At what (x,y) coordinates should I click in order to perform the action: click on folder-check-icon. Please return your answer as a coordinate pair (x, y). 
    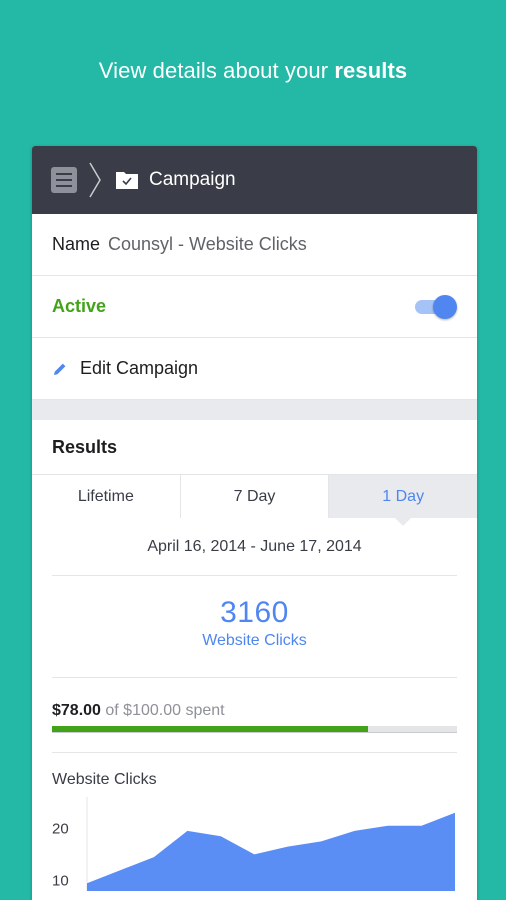
    Looking at the image, I should click on (127, 180).